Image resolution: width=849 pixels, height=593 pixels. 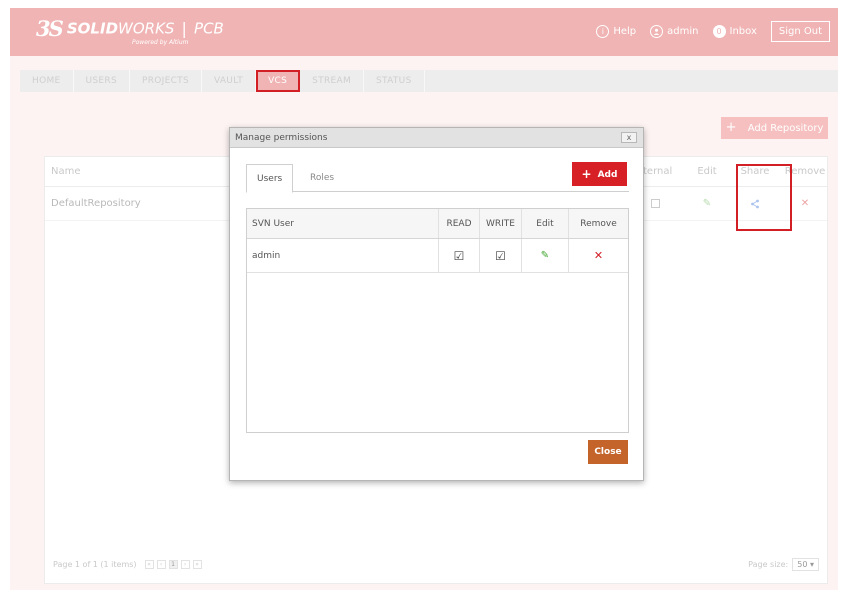 I want to click on write-checkbox: ☑, so click(x=501, y=255).